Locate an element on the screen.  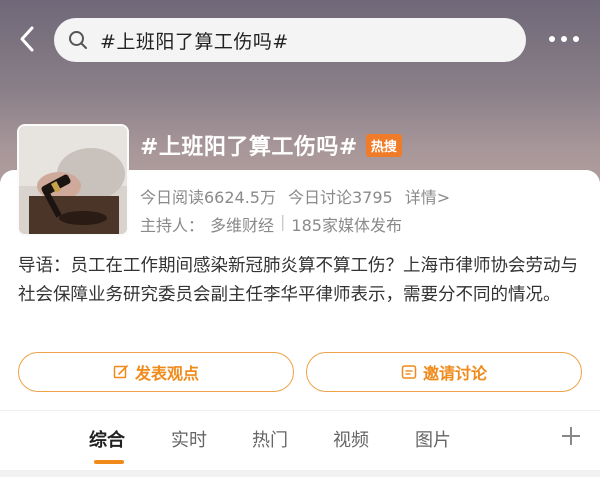
topic-stats: 今日阅读6624.5万 今日讨论3795 详情> is located at coordinates (295, 196).